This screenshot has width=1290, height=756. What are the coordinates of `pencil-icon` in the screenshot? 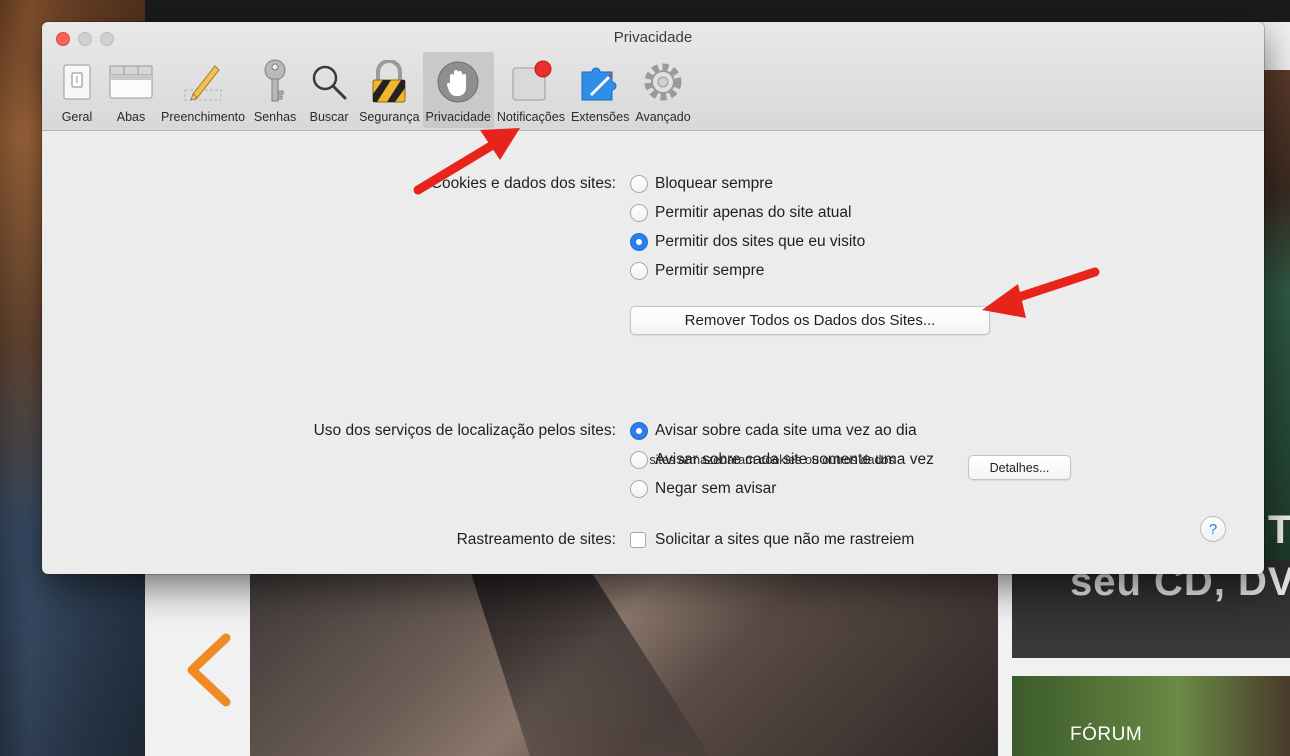 It's located at (203, 82).